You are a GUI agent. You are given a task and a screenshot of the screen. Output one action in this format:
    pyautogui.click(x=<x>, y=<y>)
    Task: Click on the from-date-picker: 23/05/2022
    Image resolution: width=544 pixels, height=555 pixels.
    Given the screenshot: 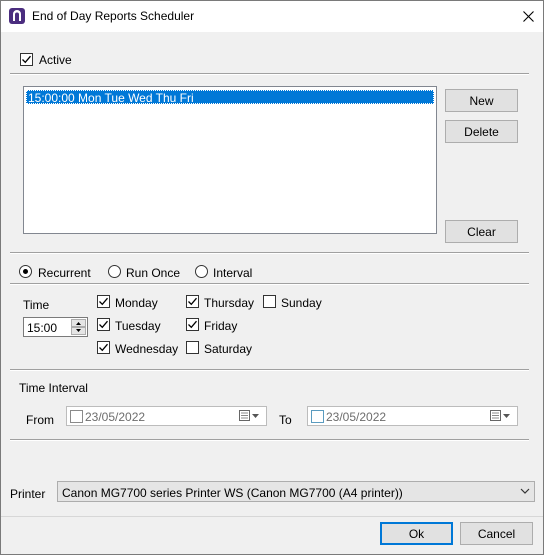 What is the action you would take?
    pyautogui.click(x=166, y=416)
    